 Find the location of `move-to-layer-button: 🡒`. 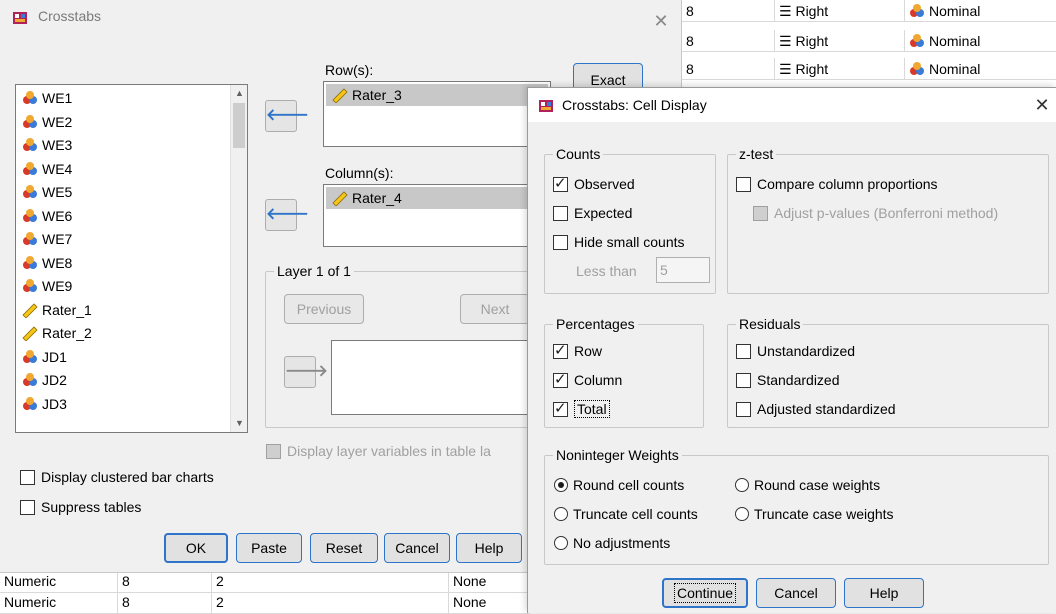

move-to-layer-button: 🡒 is located at coordinates (306, 372).